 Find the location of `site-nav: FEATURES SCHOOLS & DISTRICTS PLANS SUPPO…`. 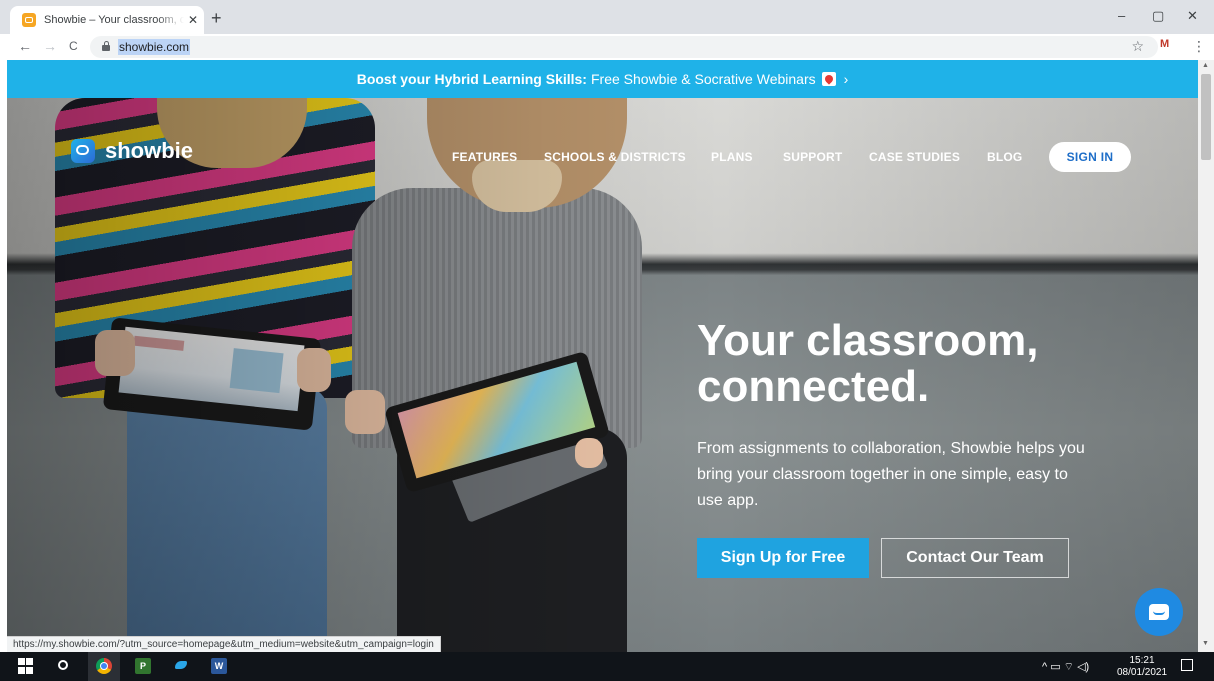

site-nav: FEATURES SCHOOLS & DISTRICTS PLANS SUPPO… is located at coordinates (602, 160).